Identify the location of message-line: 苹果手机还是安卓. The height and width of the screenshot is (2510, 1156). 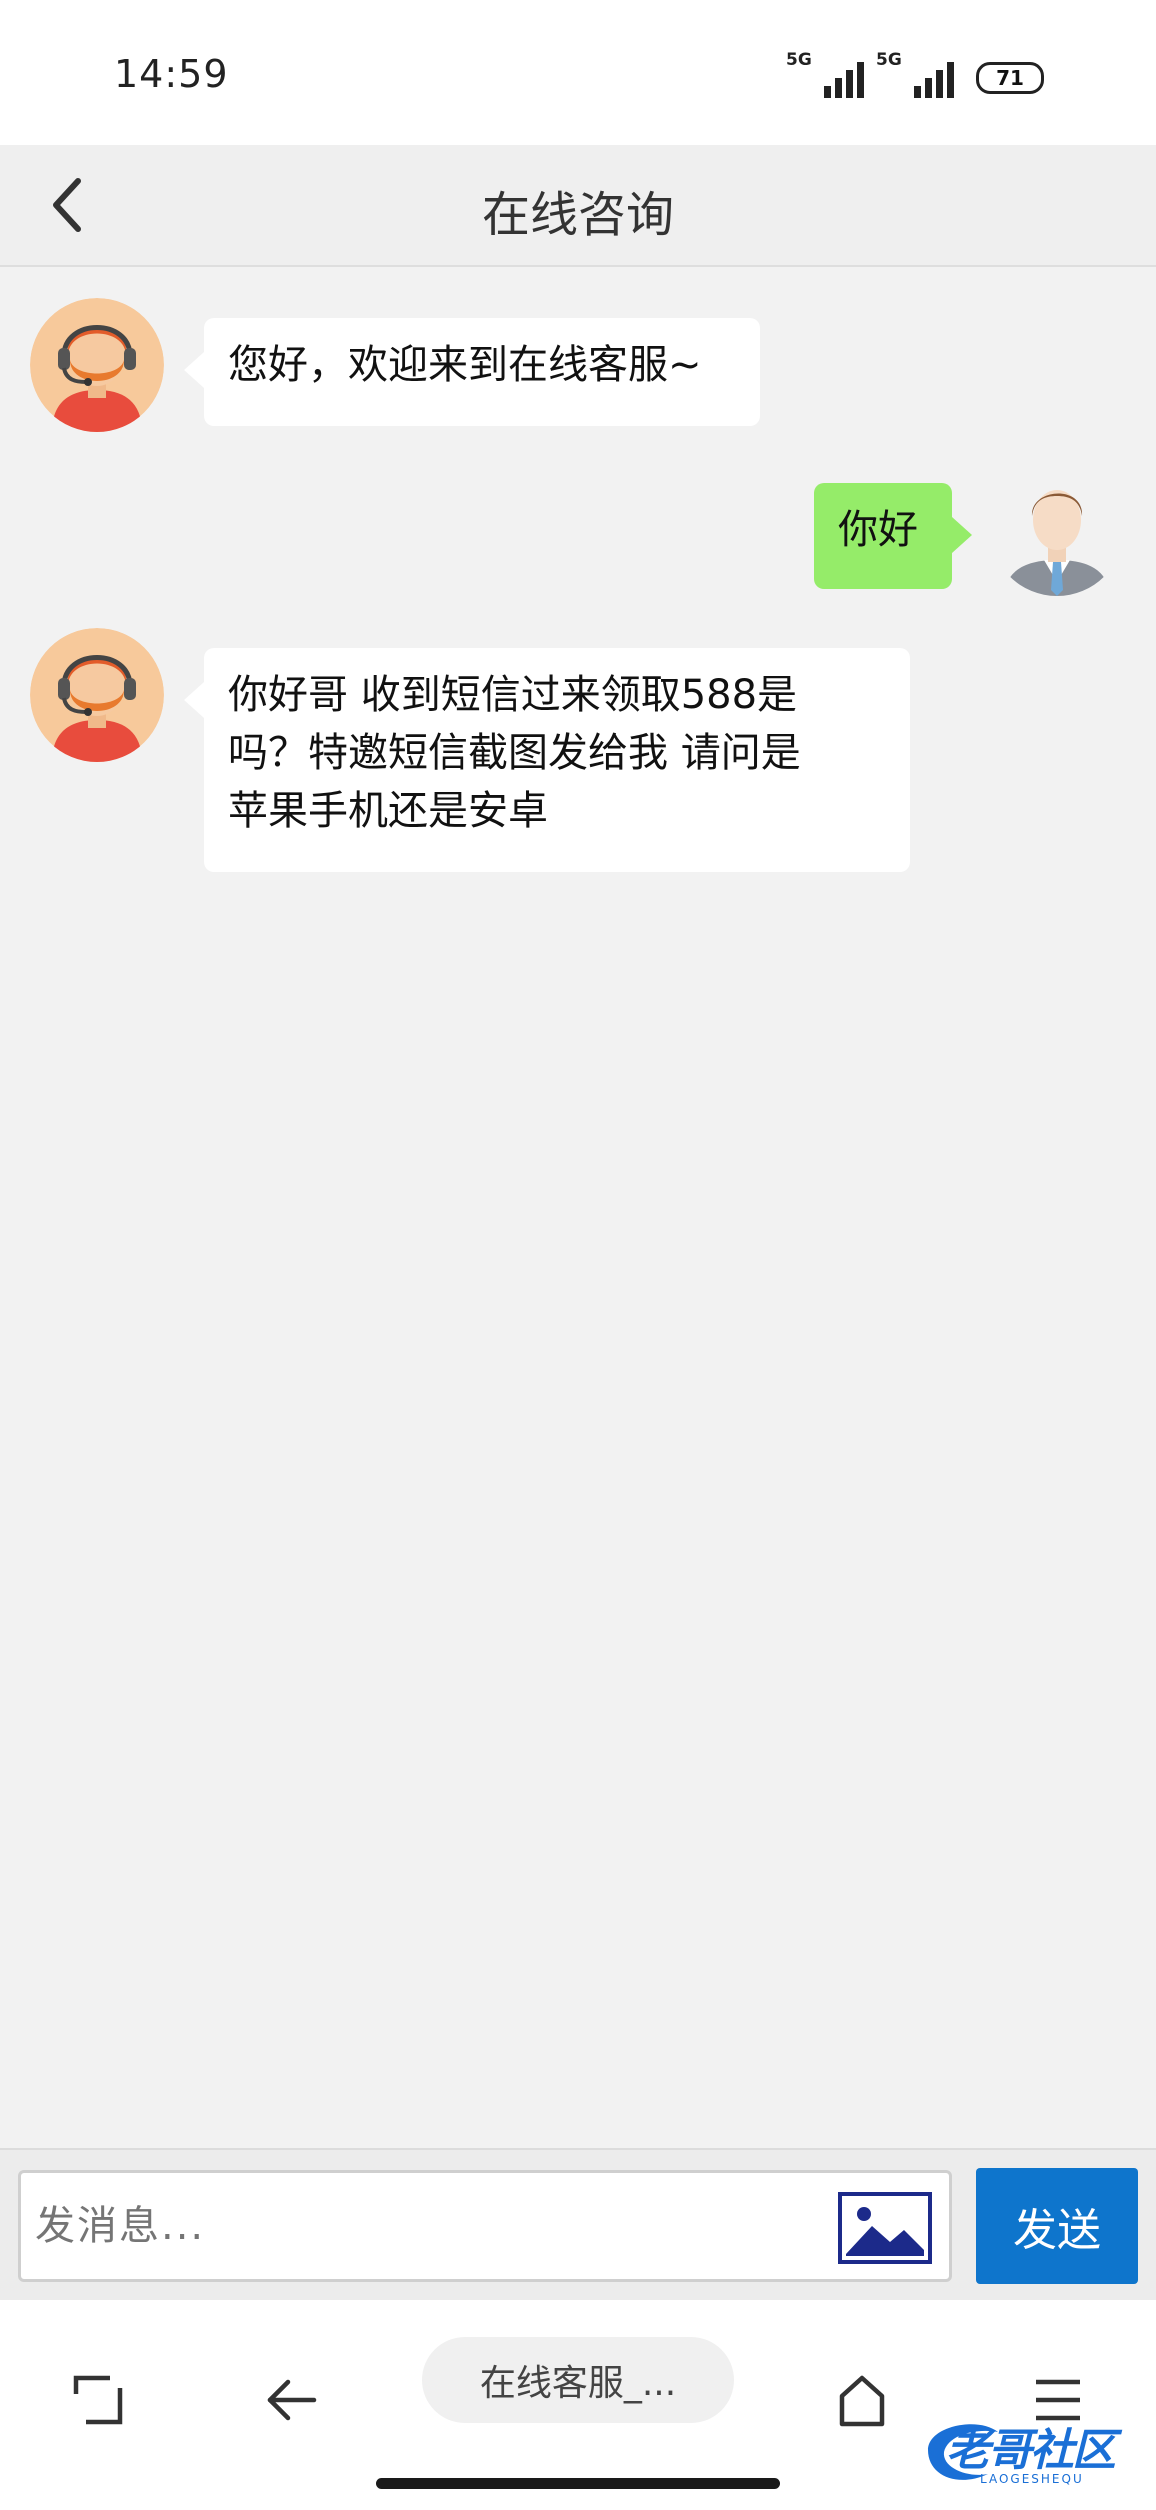
(388, 811).